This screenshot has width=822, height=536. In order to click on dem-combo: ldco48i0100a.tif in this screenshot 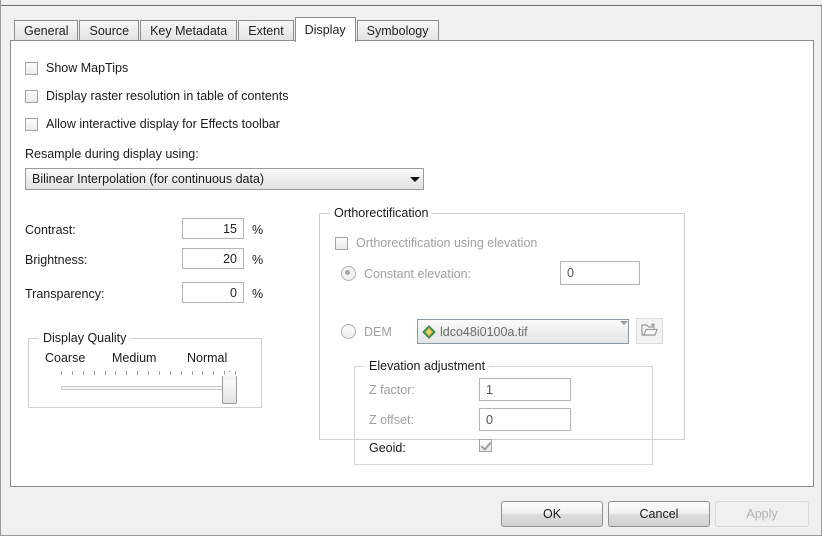, I will do `click(523, 331)`.